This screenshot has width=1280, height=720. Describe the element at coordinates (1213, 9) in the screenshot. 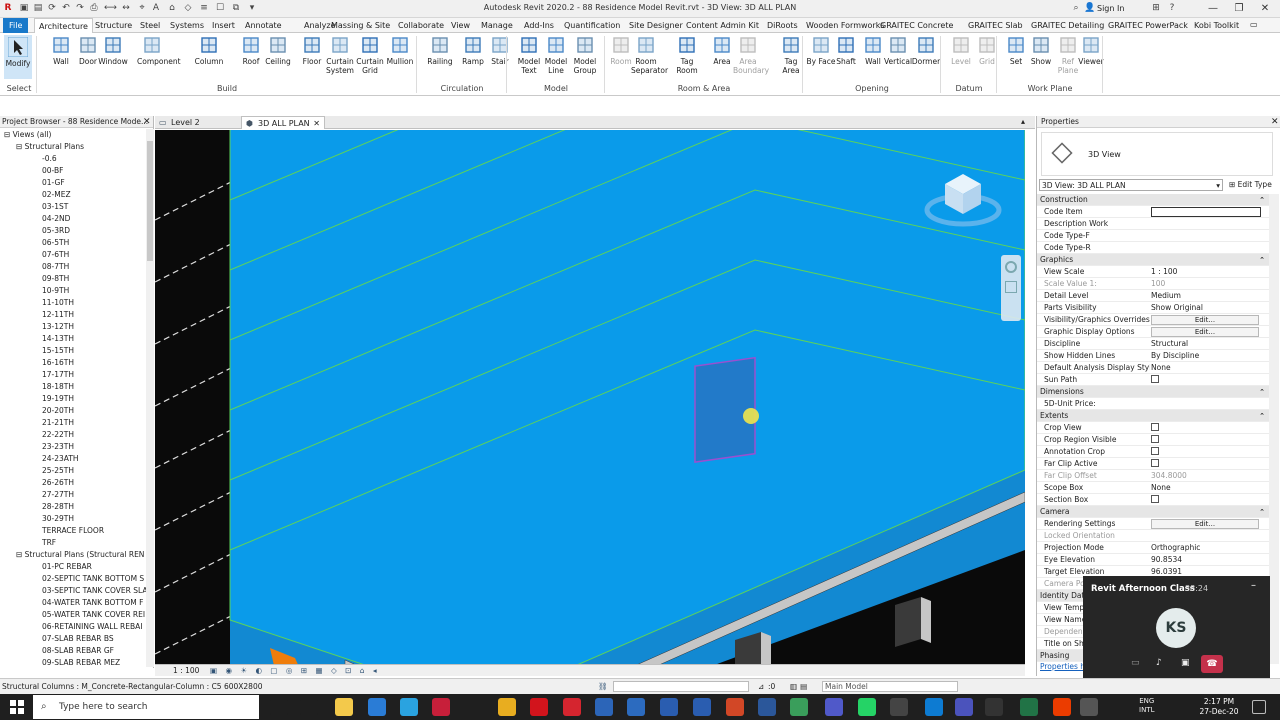

I see `minimize-button: —` at that location.